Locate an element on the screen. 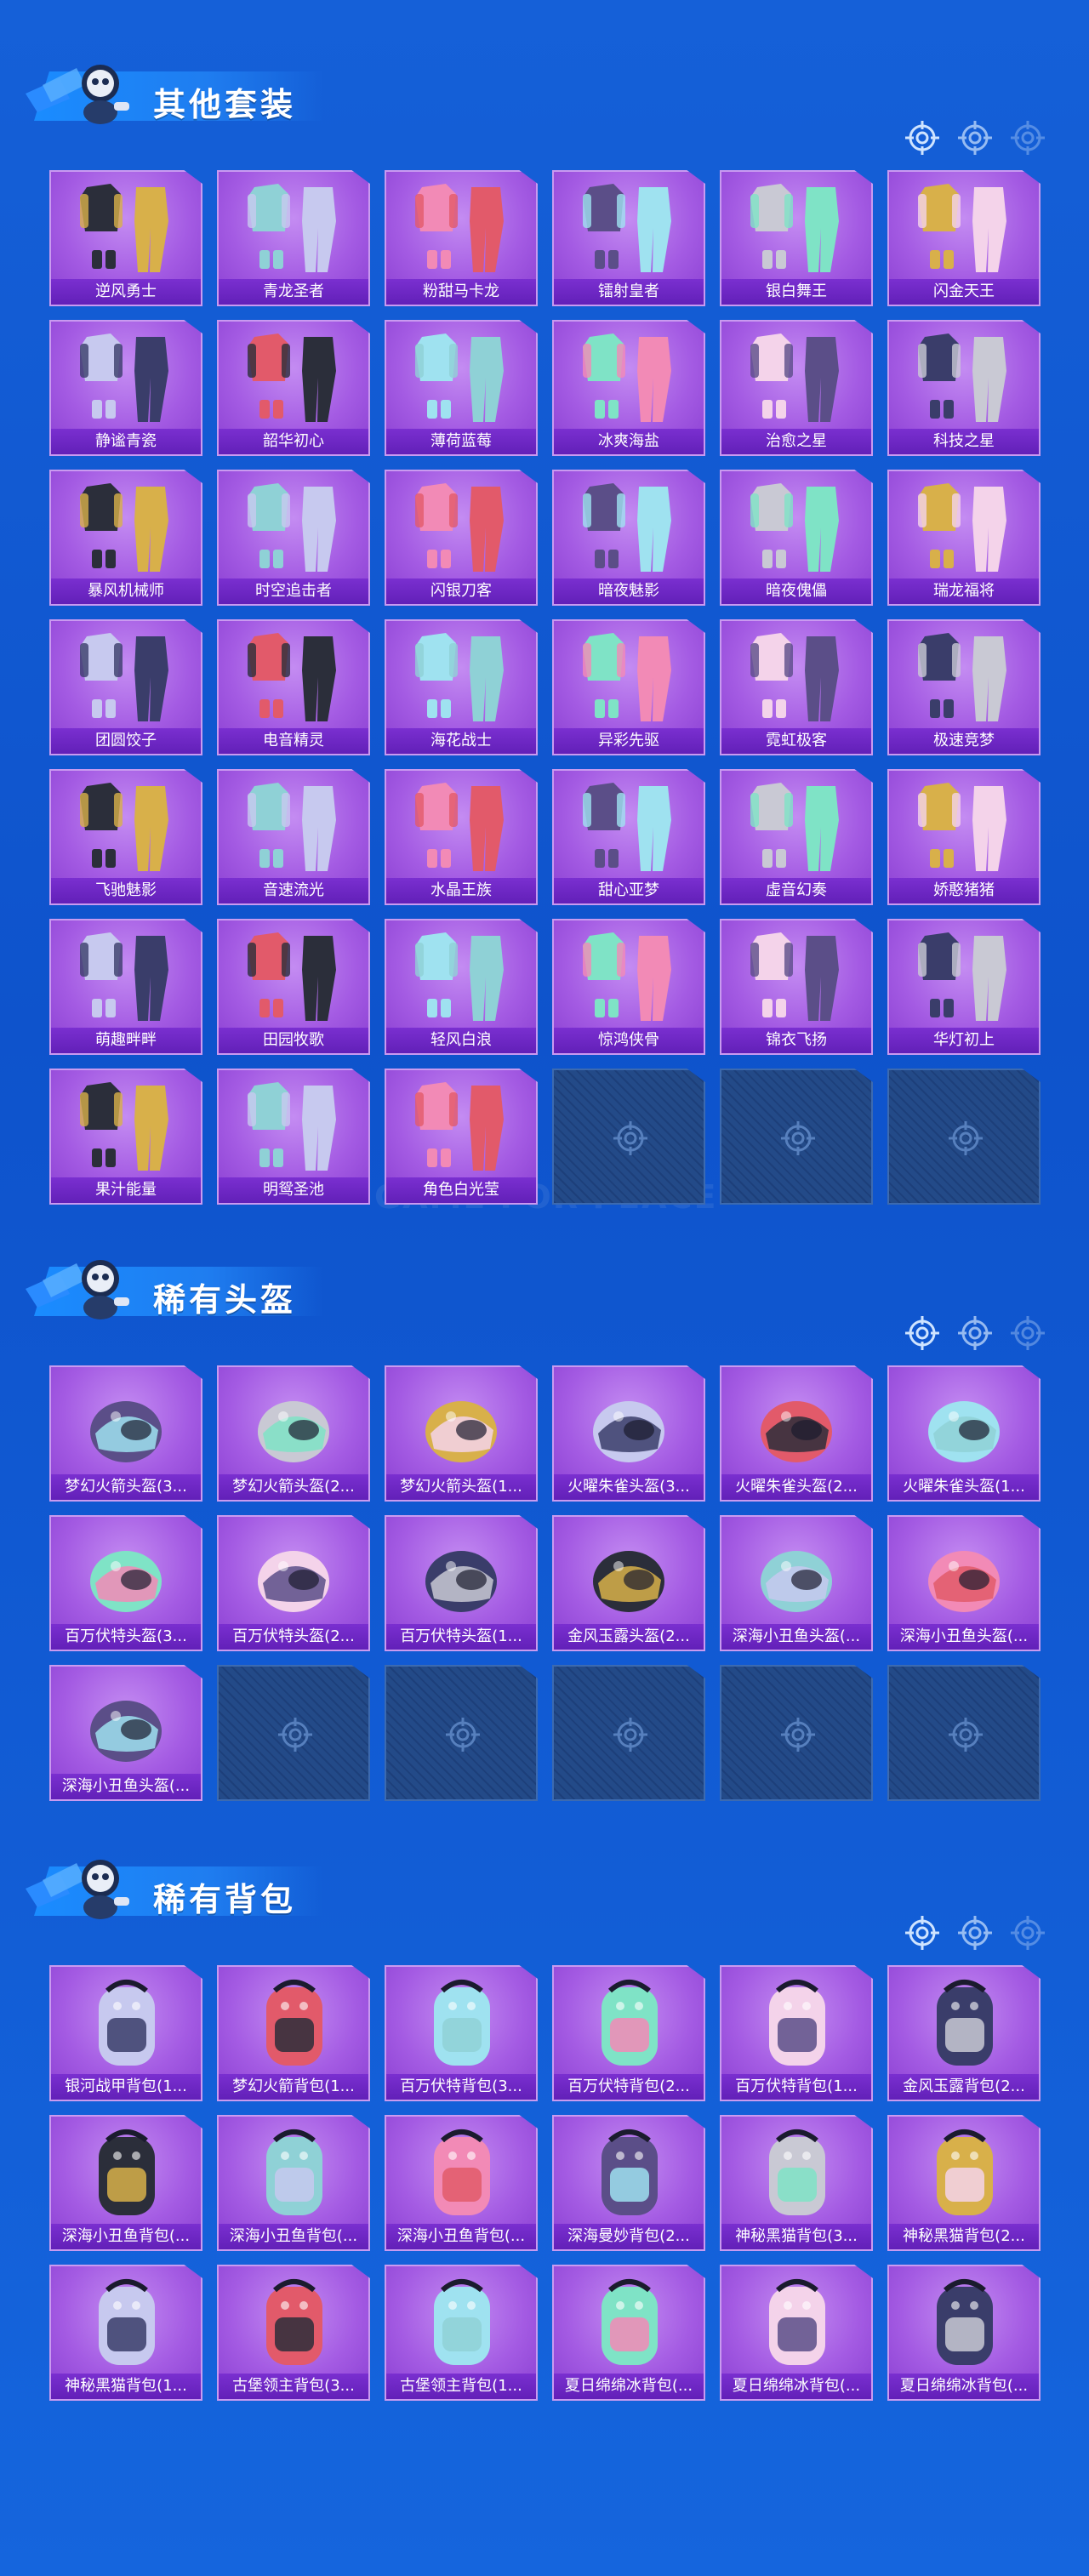  outfit-card: 霓虹极客 is located at coordinates (796, 687).